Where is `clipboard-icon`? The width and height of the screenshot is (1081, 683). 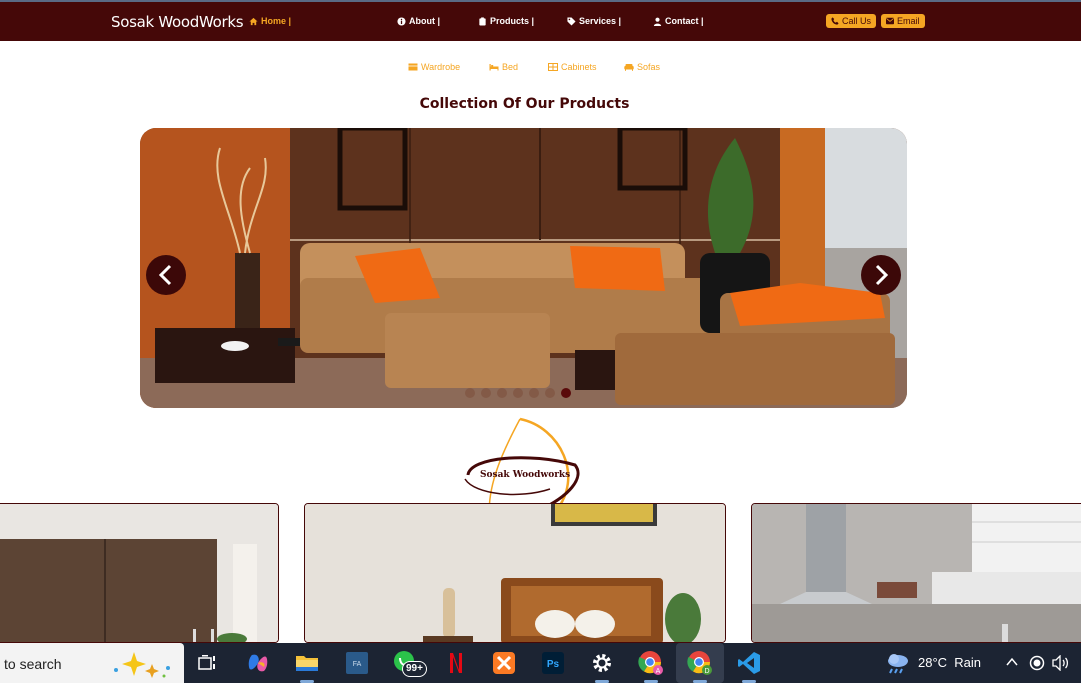 clipboard-icon is located at coordinates (482, 21).